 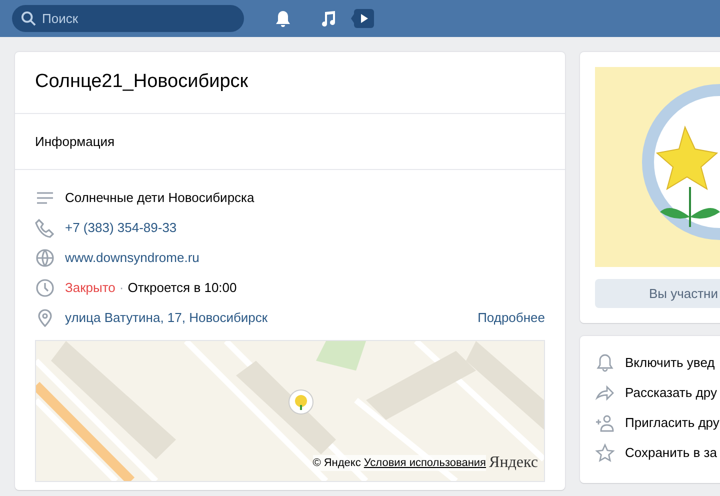 I want to click on section-heading: Информация, so click(x=75, y=141).